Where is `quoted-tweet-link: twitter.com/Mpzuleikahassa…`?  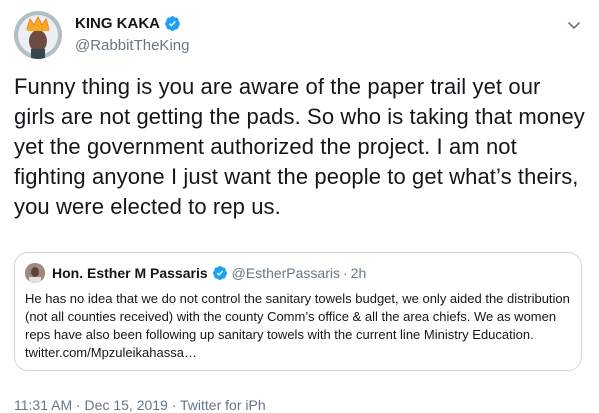
quoted-tweet-link: twitter.com/Mpzuleikahassa… is located at coordinates (111, 352).